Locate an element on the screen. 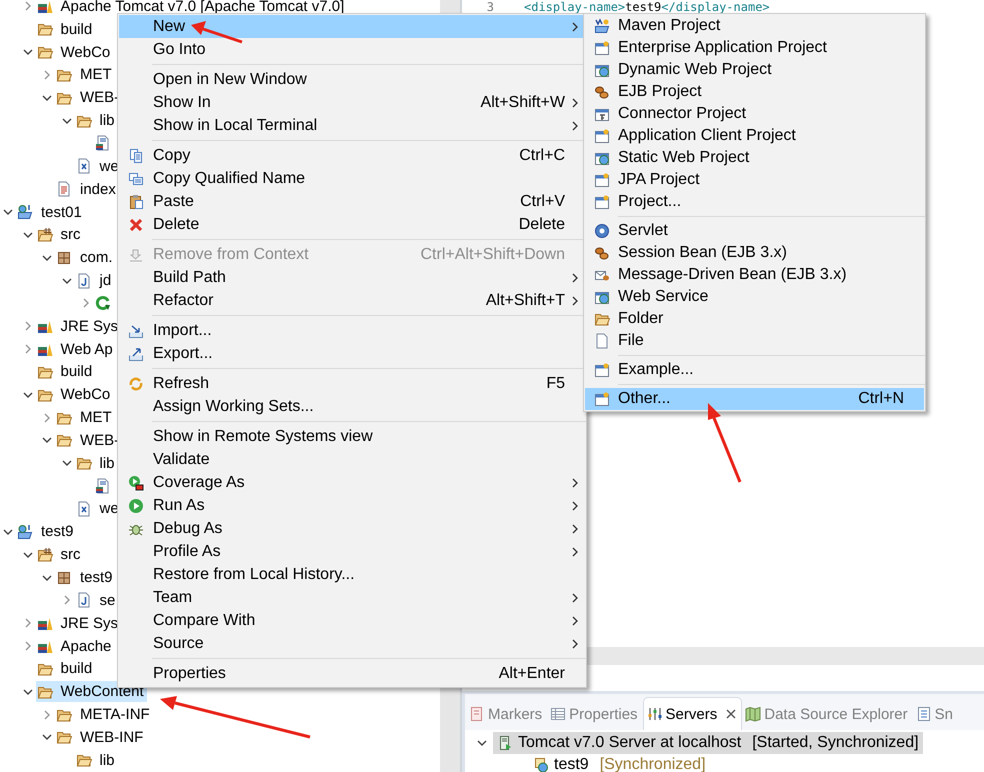 This screenshot has height=772, width=984. server-tree-label: Tomcat v7.0 Server at localhost is located at coordinates (630, 743).